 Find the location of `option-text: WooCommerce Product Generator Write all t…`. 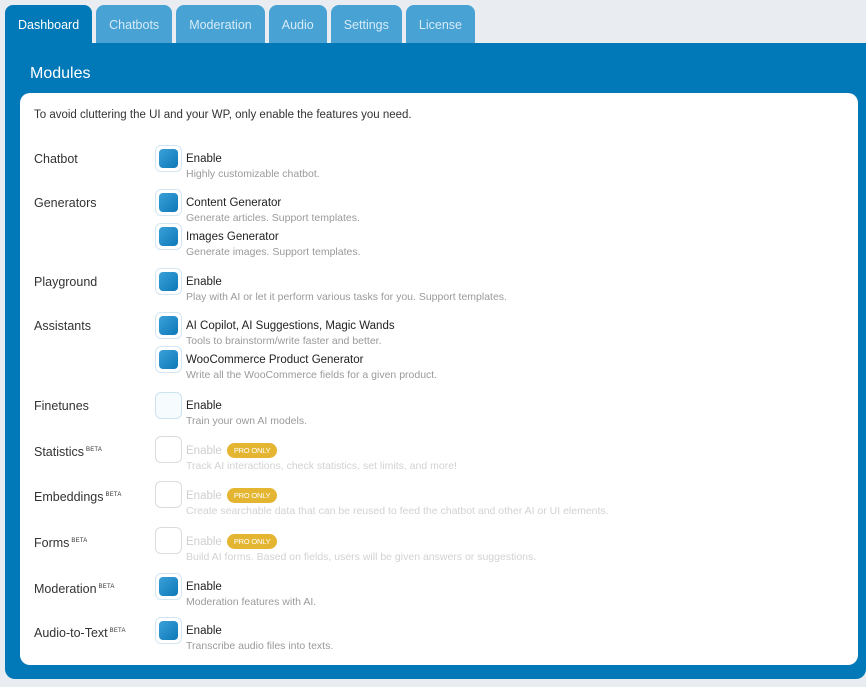

option-text: WooCommerce Product Generator Write all t… is located at coordinates (311, 367).